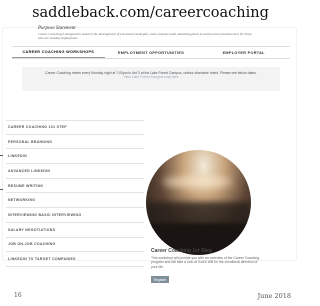 Image resolution: width=320 pixels, height=306 pixels. I want to click on register-button: Register, so click(160, 279).